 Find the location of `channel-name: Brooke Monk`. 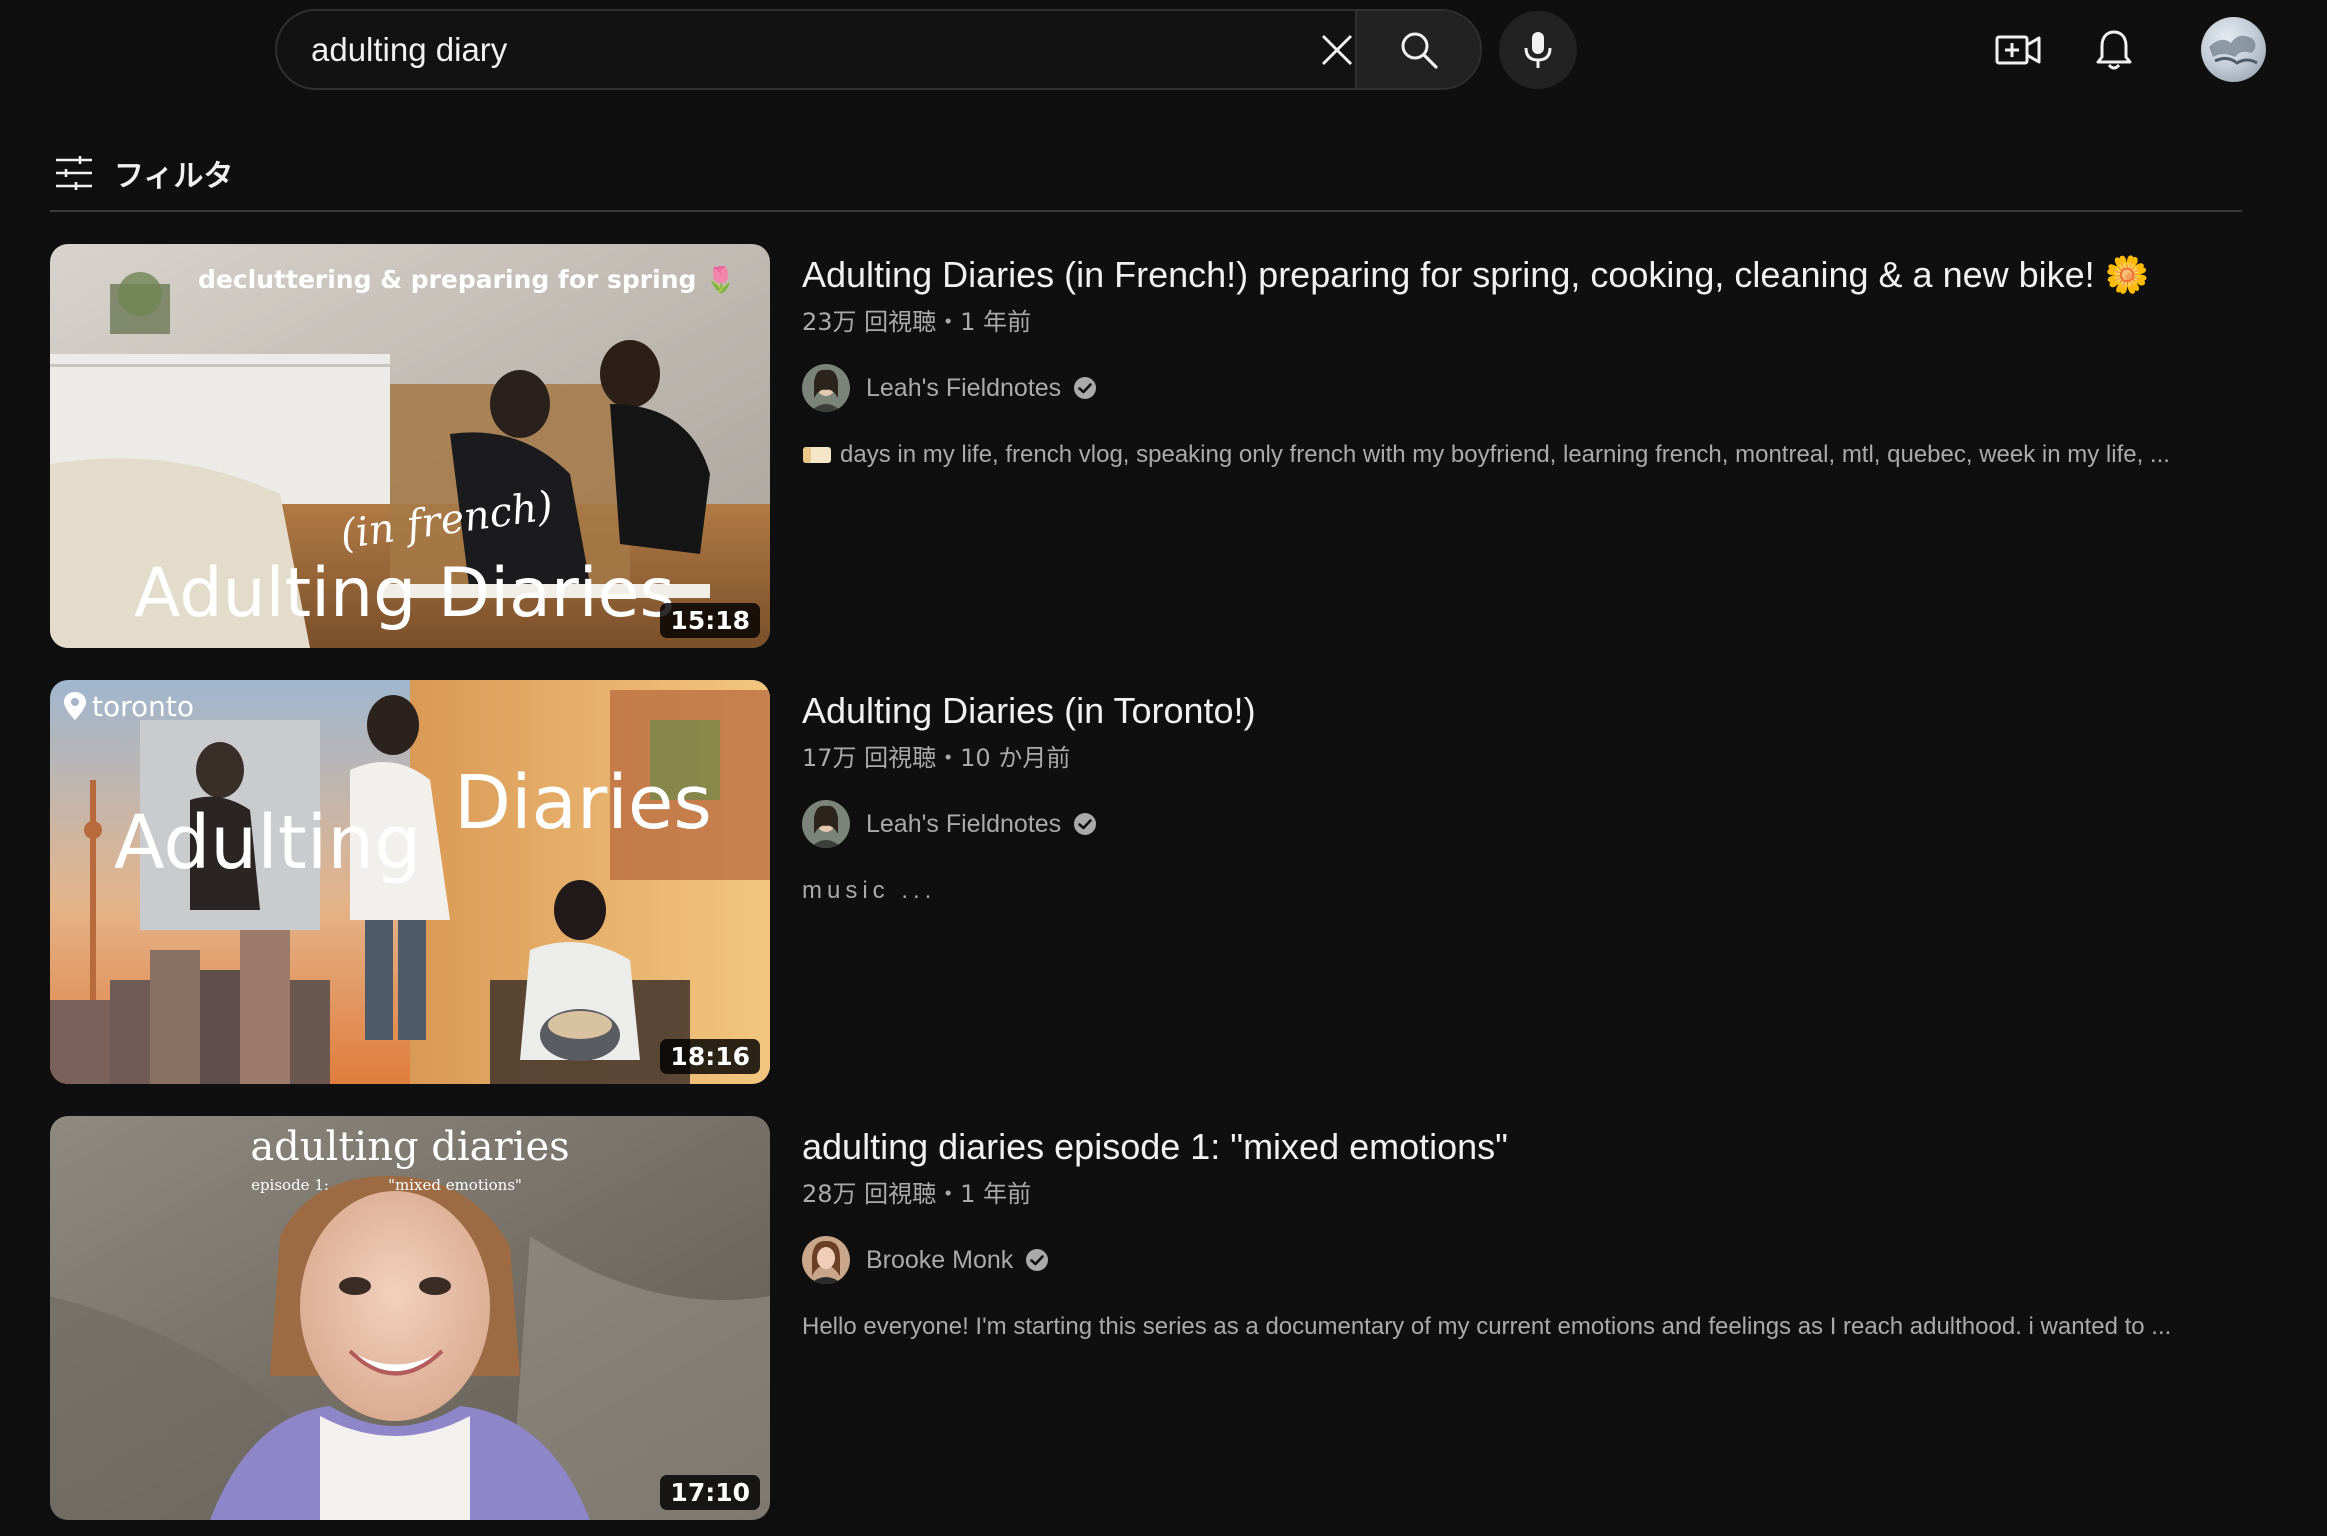

channel-name: Brooke Monk is located at coordinates (940, 1259).